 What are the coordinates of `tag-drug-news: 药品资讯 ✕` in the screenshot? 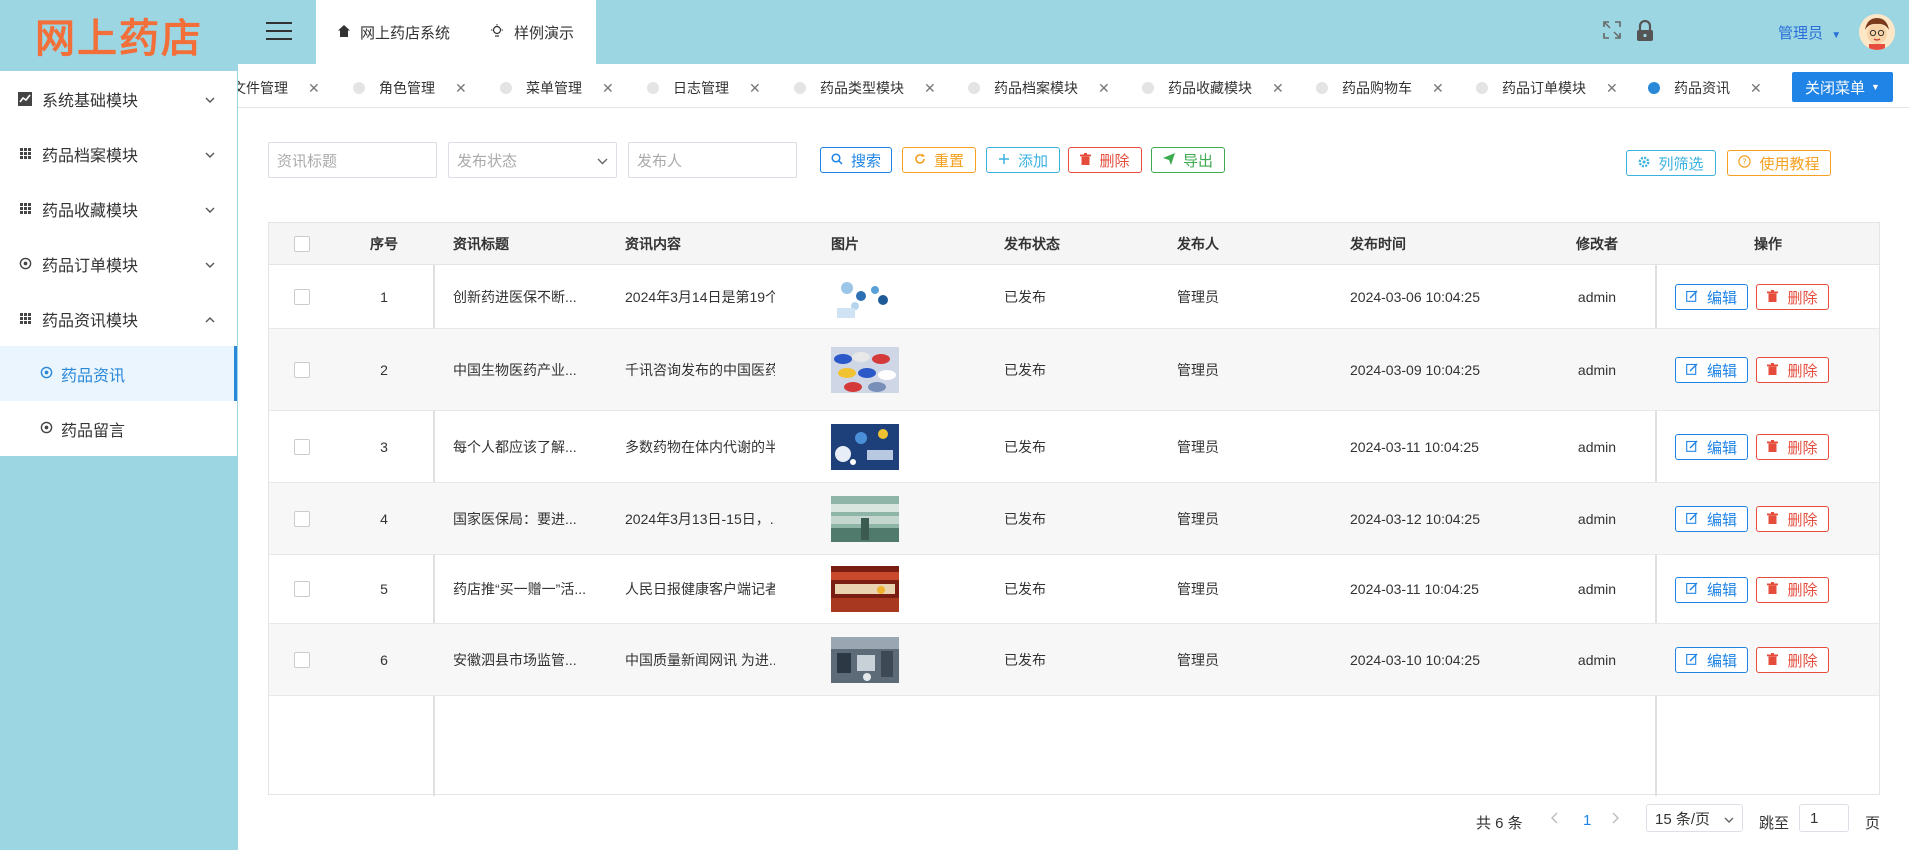 It's located at (1705, 88).